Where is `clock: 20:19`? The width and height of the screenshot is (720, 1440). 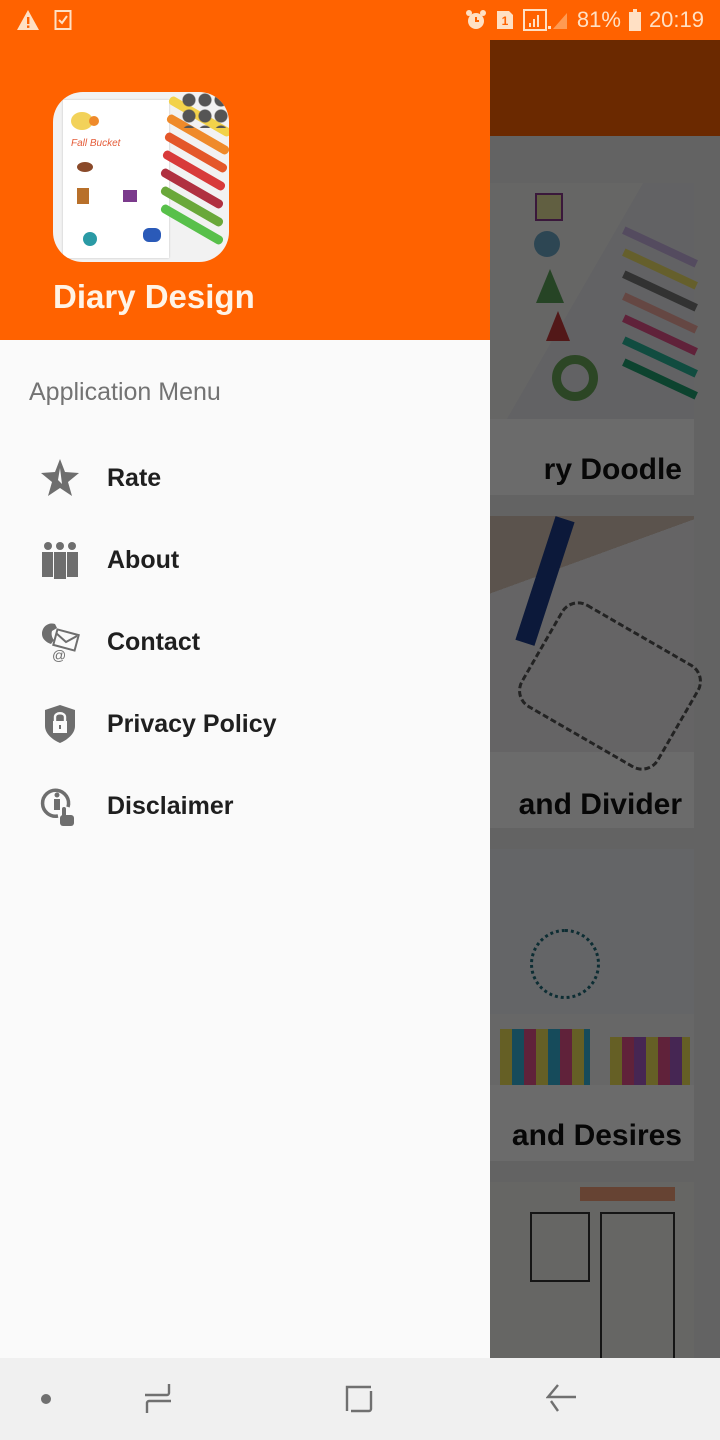 clock: 20:19 is located at coordinates (676, 19).